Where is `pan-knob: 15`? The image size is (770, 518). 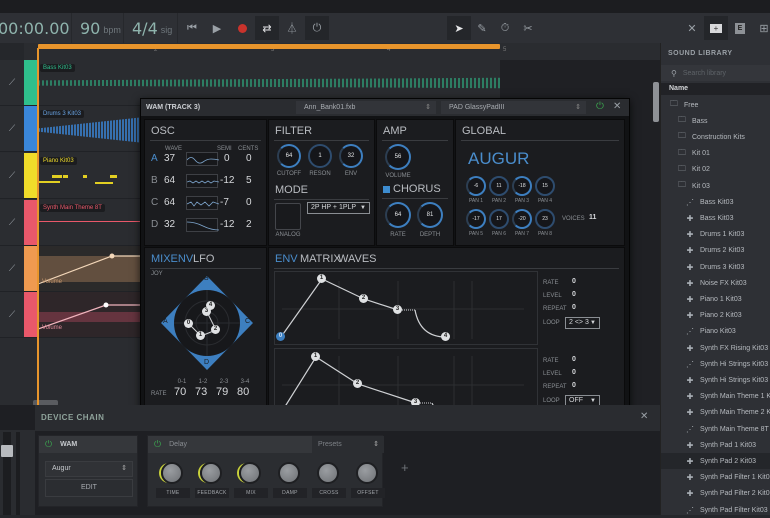 pan-knob: 15 is located at coordinates (545, 186).